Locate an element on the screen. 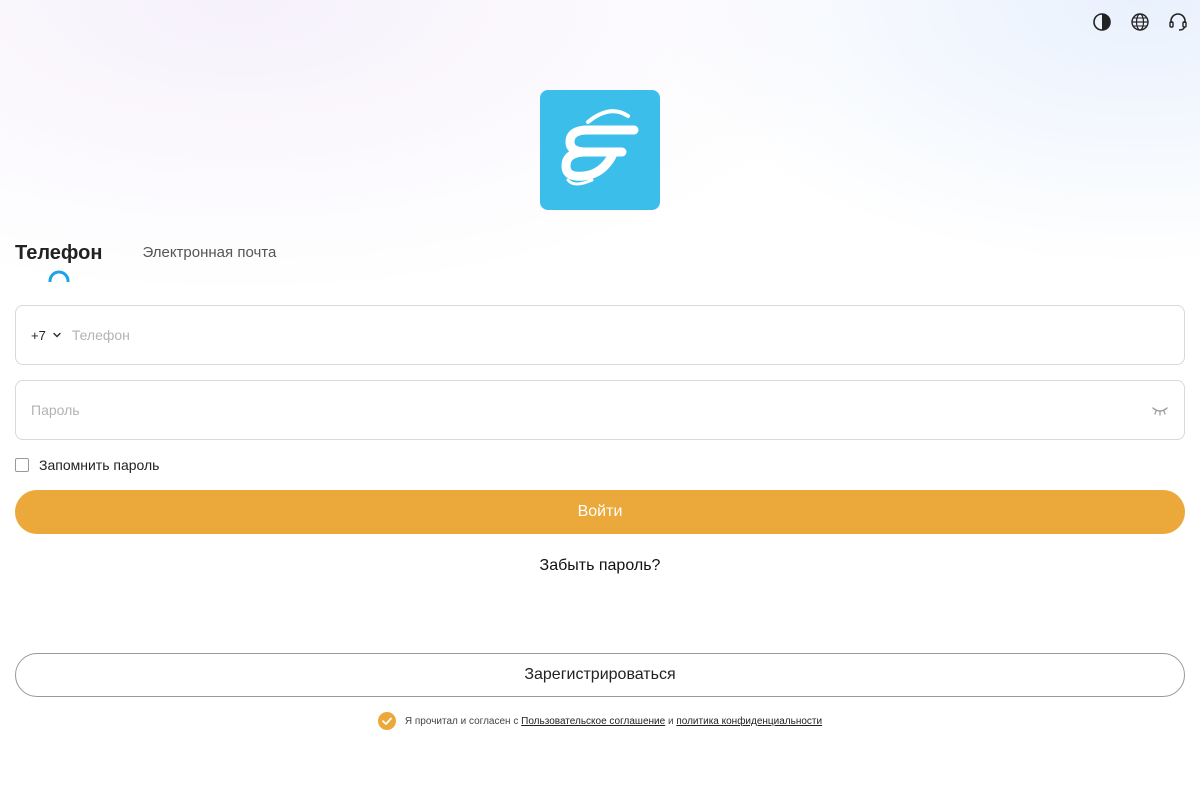 This screenshot has width=1200, height=800. active-tab-indicator is located at coordinates (59, 276).